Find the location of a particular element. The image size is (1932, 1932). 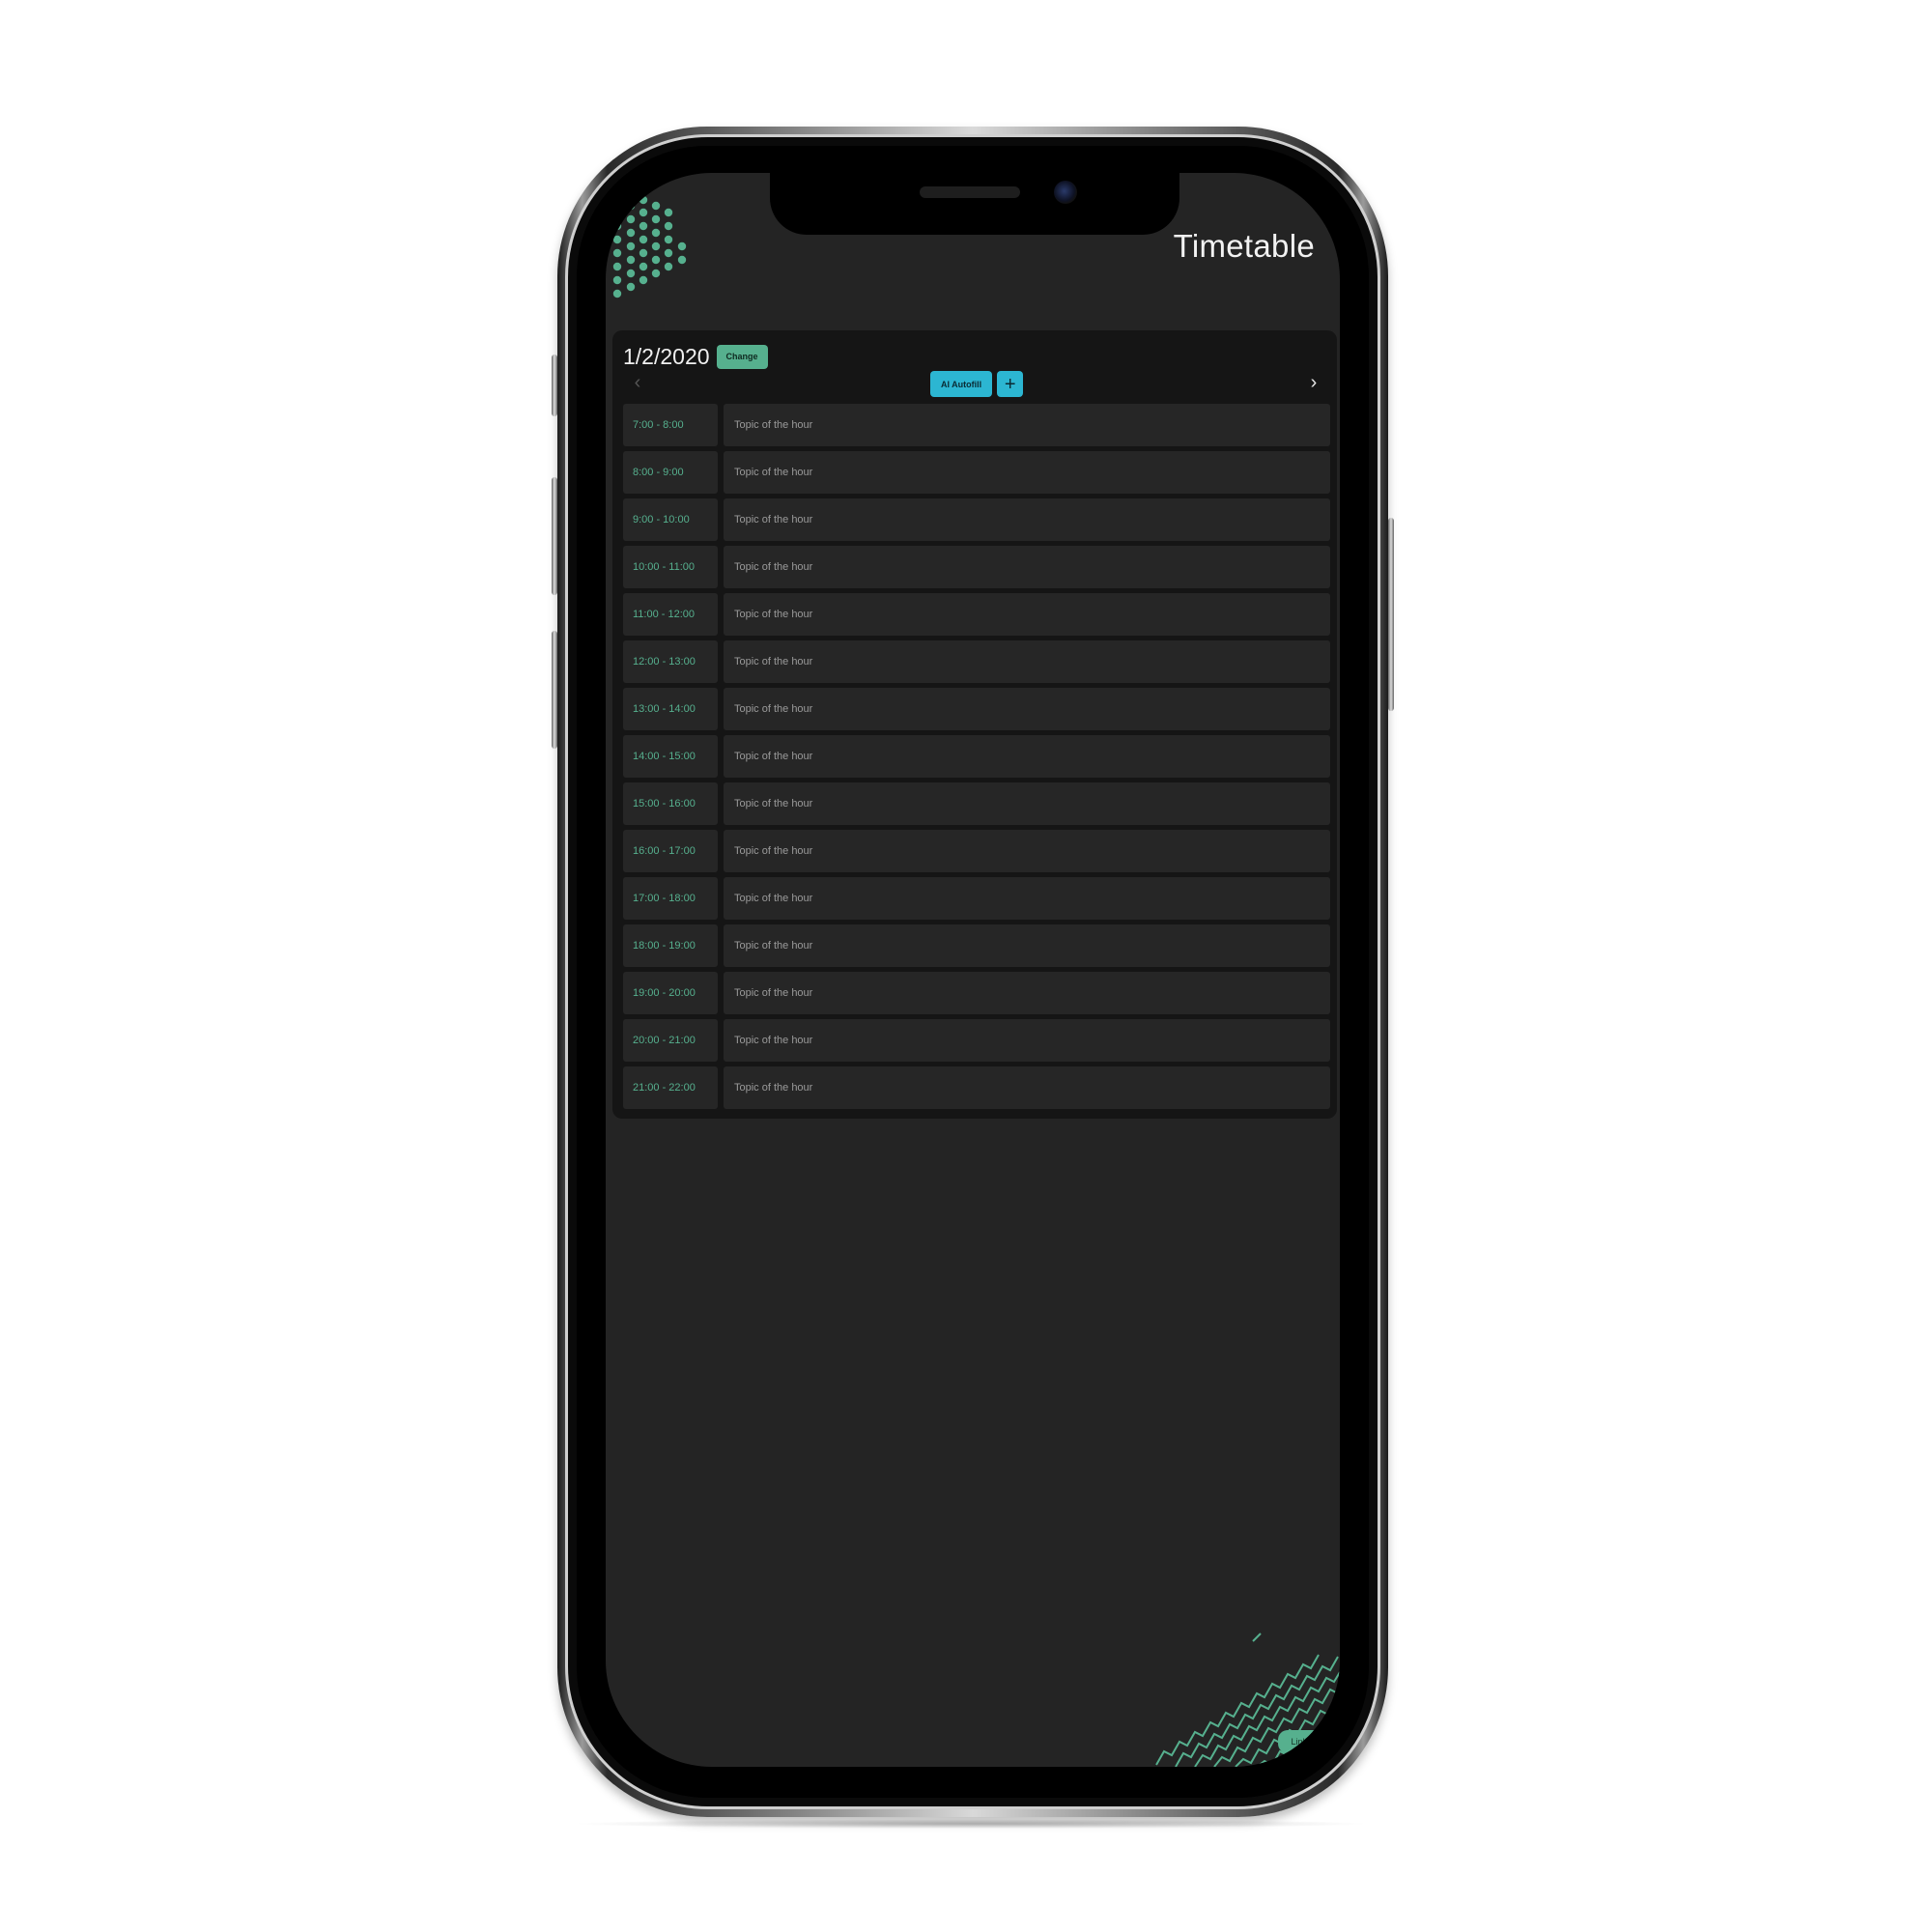

timetable-row: 8:00 - 9:00 Topic of the hour is located at coordinates (976, 472).